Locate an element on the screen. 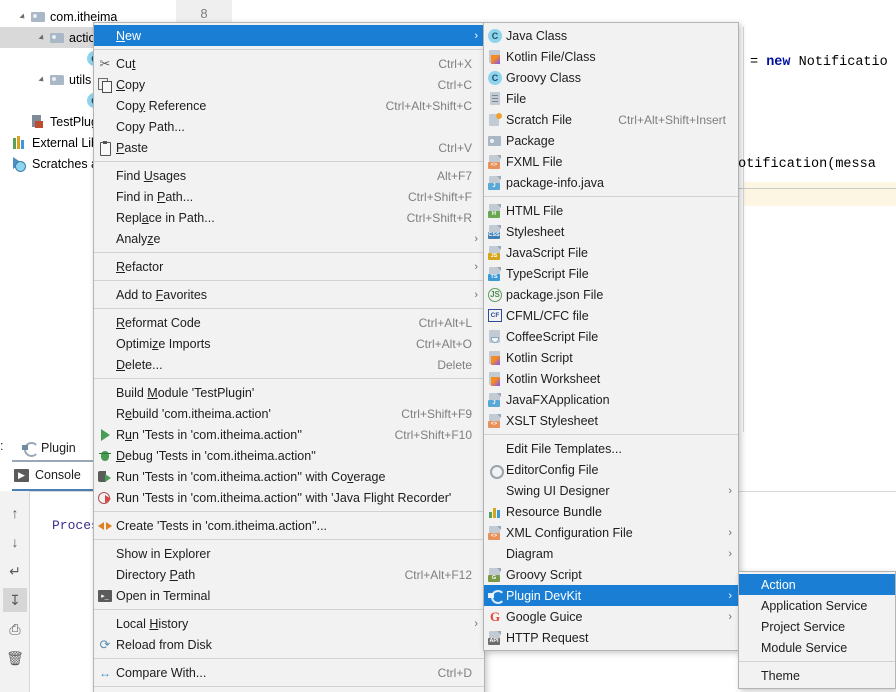  new-item-swing-ui-designer: Swing UI Designer › is located at coordinates (611, 490).